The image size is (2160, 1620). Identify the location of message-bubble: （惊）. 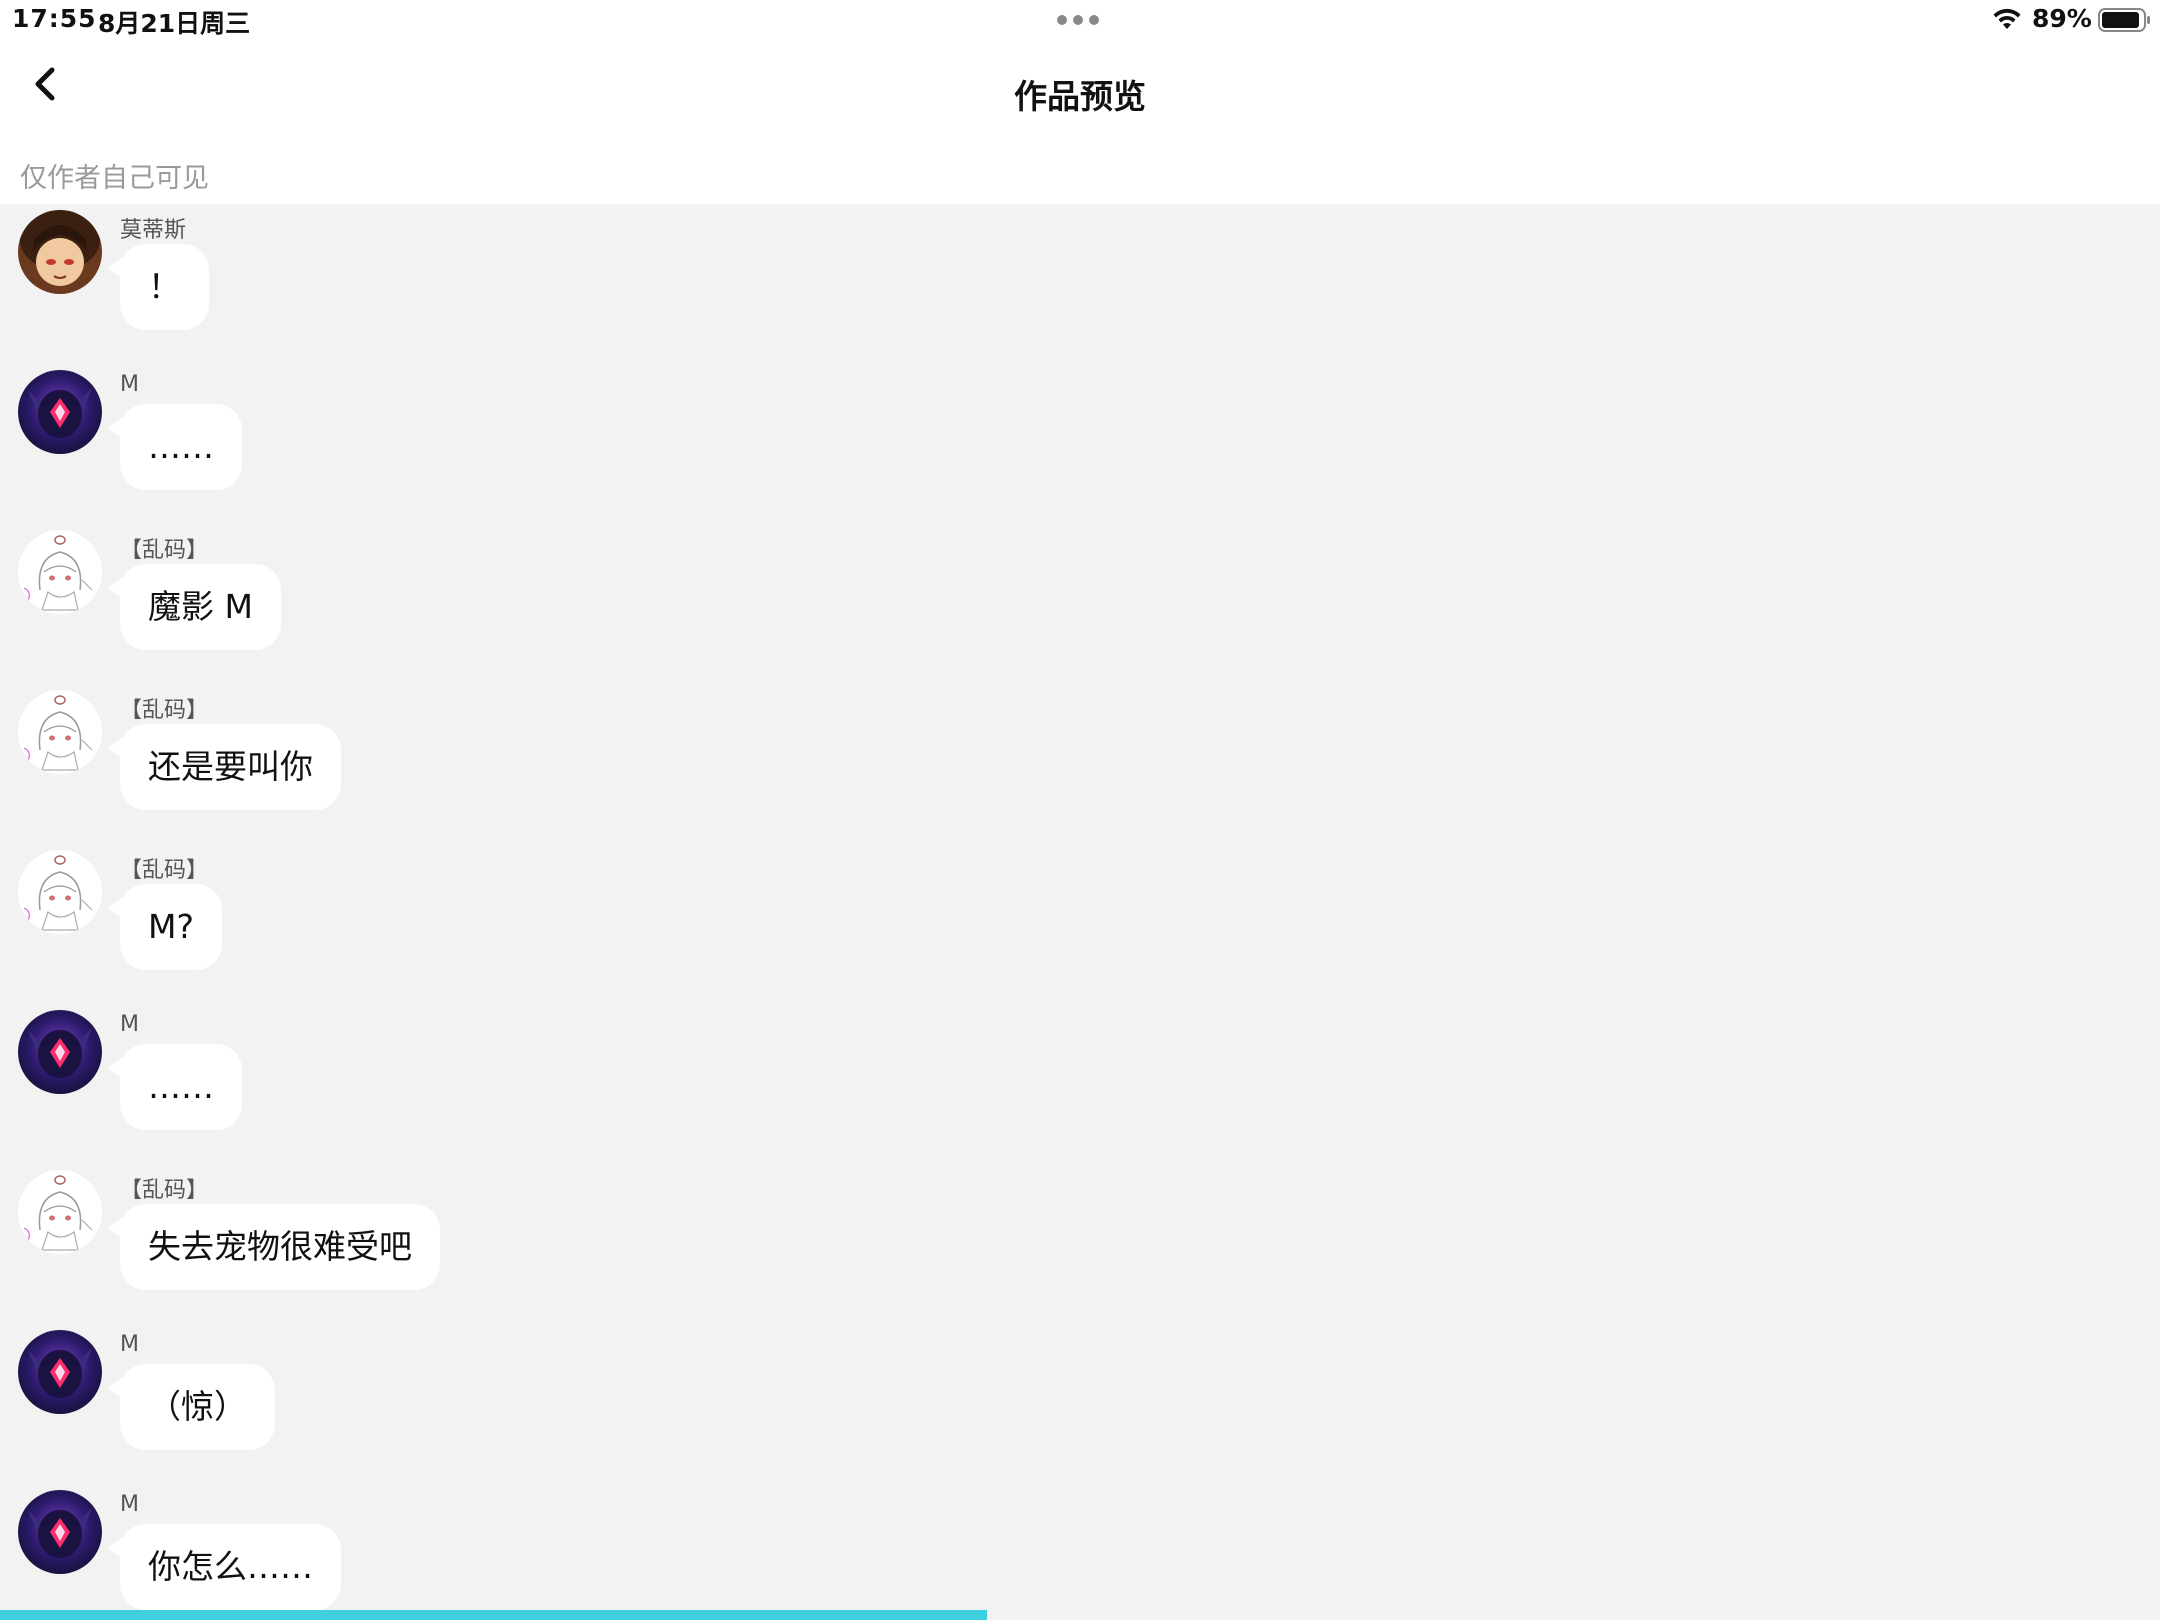
(197, 1407).